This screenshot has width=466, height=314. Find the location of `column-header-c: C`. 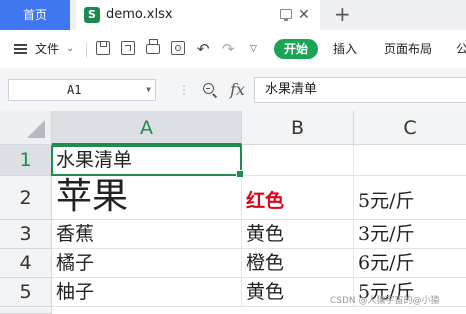

column-header-c: C is located at coordinates (410, 128).